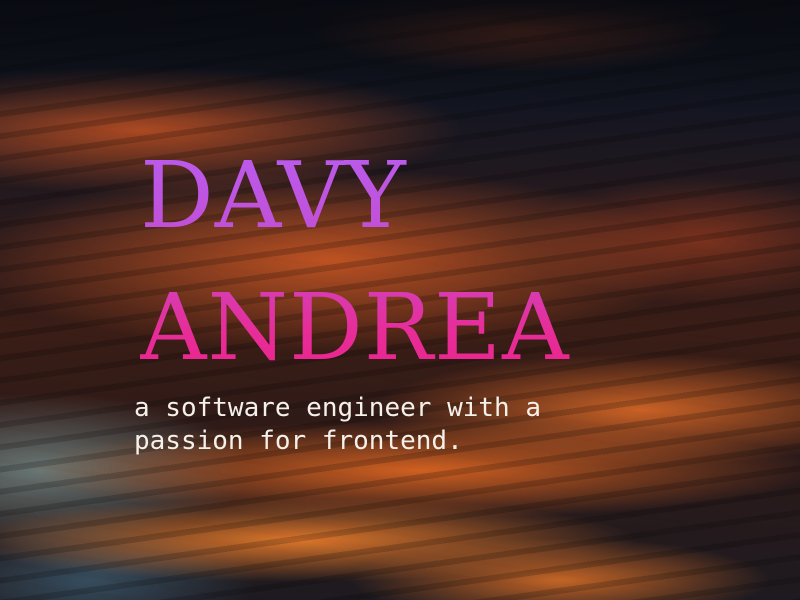  What do you see at coordinates (337, 408) in the screenshot?
I see `hero-tagline-line1: a software engineer with a` at bounding box center [337, 408].